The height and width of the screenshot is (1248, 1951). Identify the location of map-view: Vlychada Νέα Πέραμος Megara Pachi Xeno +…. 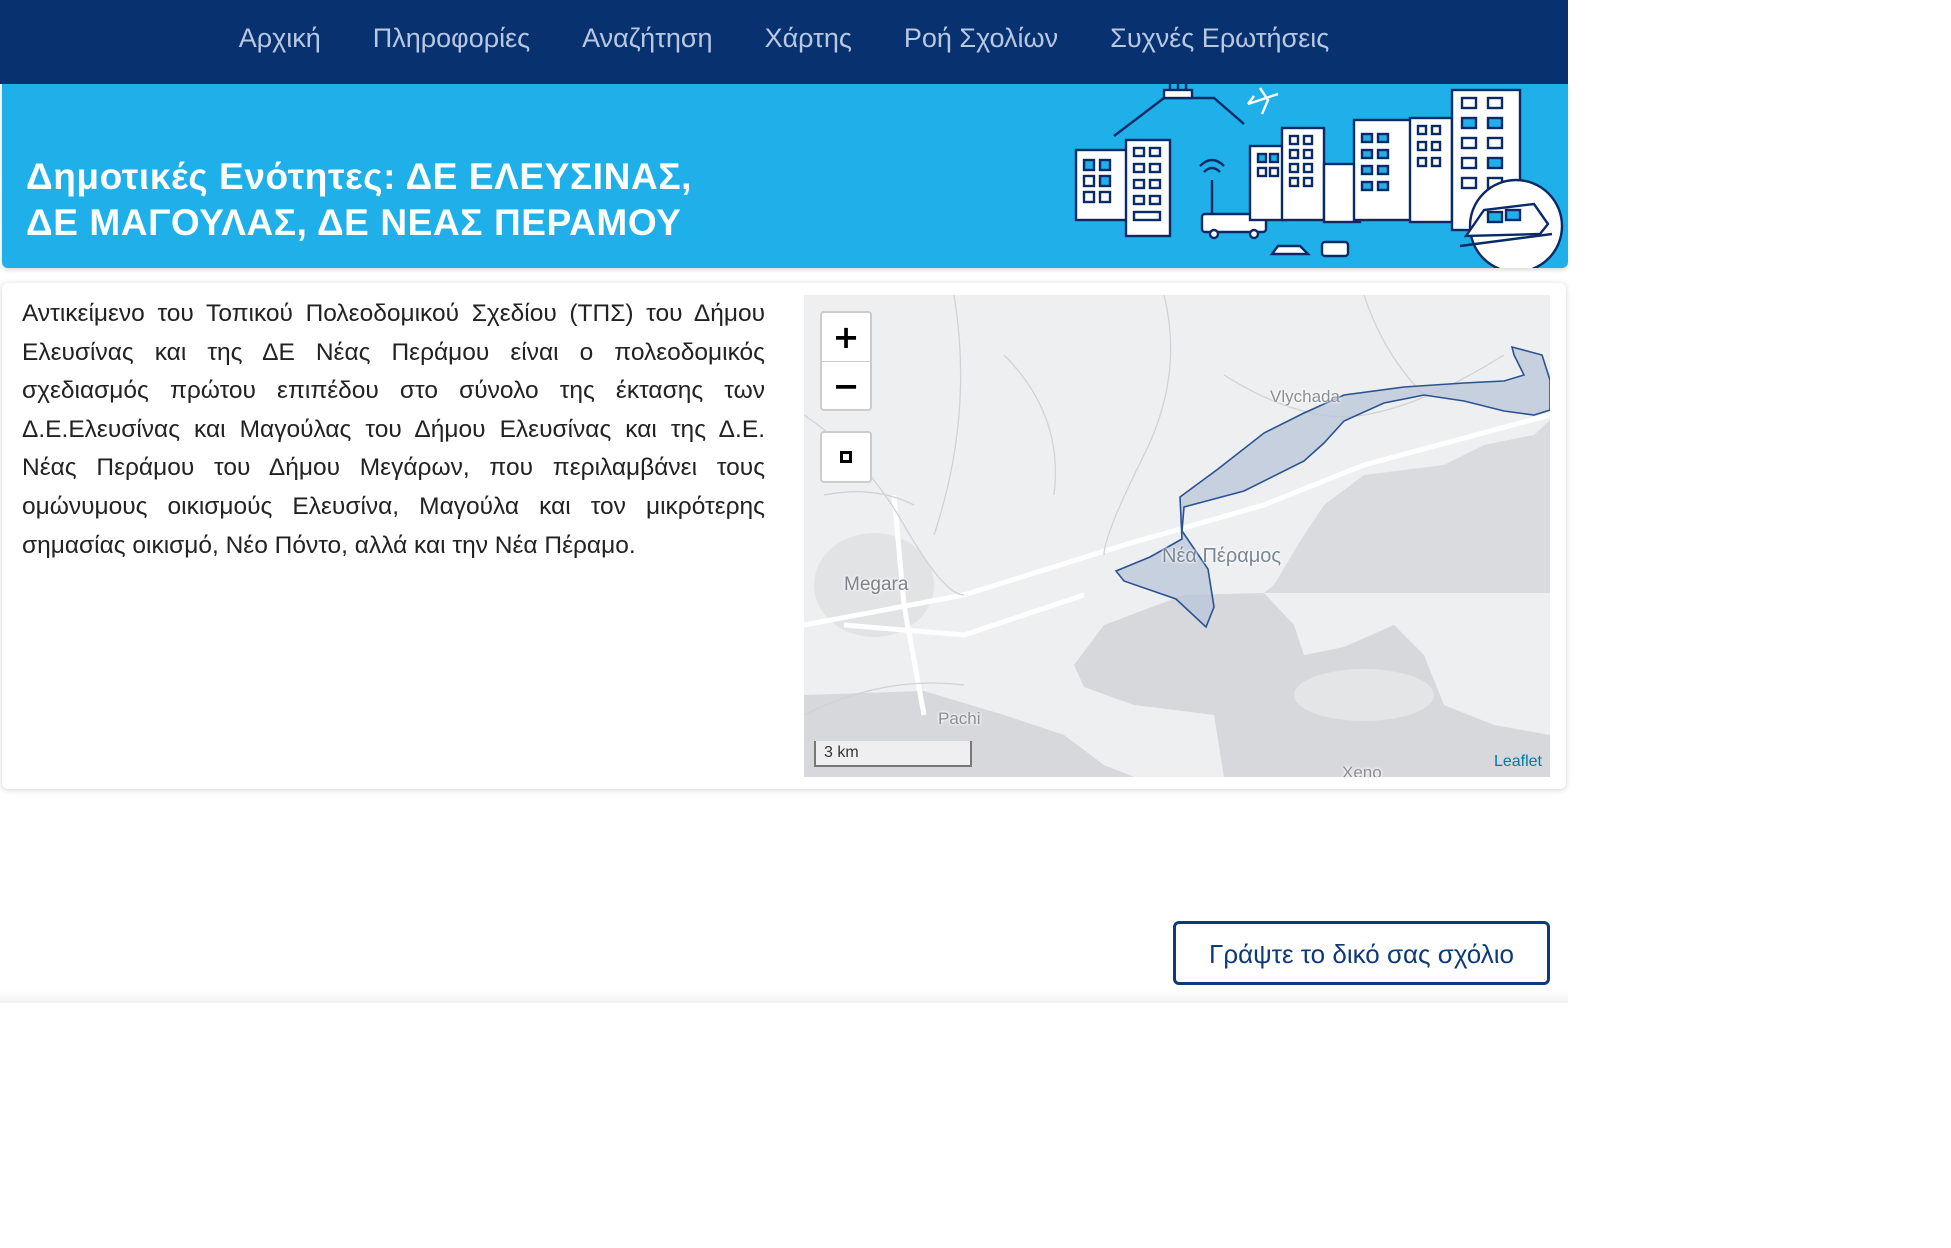
(1177, 536).